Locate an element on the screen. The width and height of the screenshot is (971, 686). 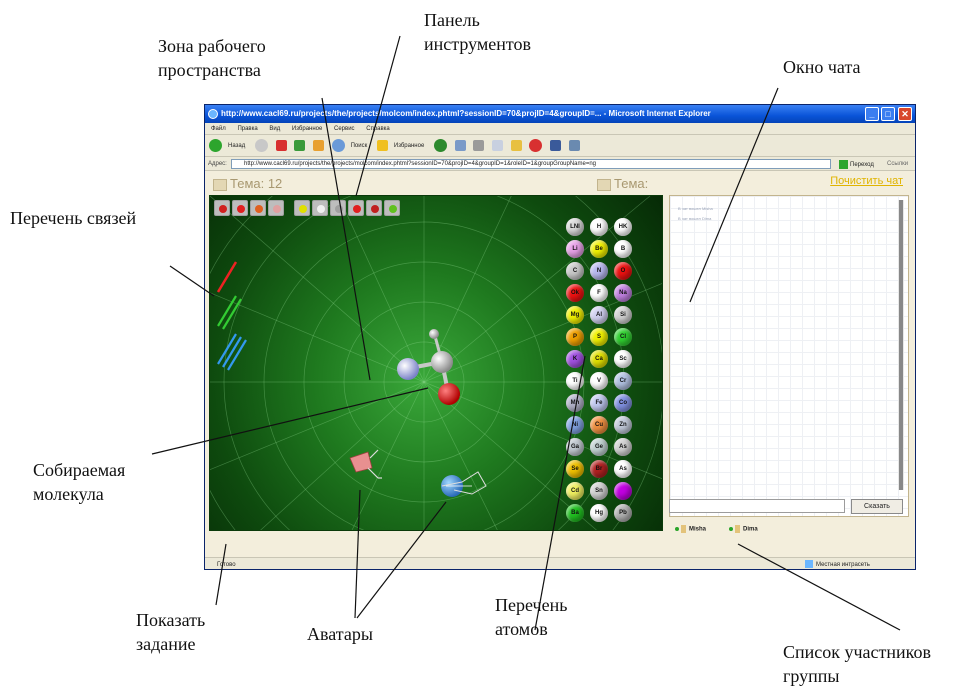
atom-button: Fe is located at coordinates (599, 403).